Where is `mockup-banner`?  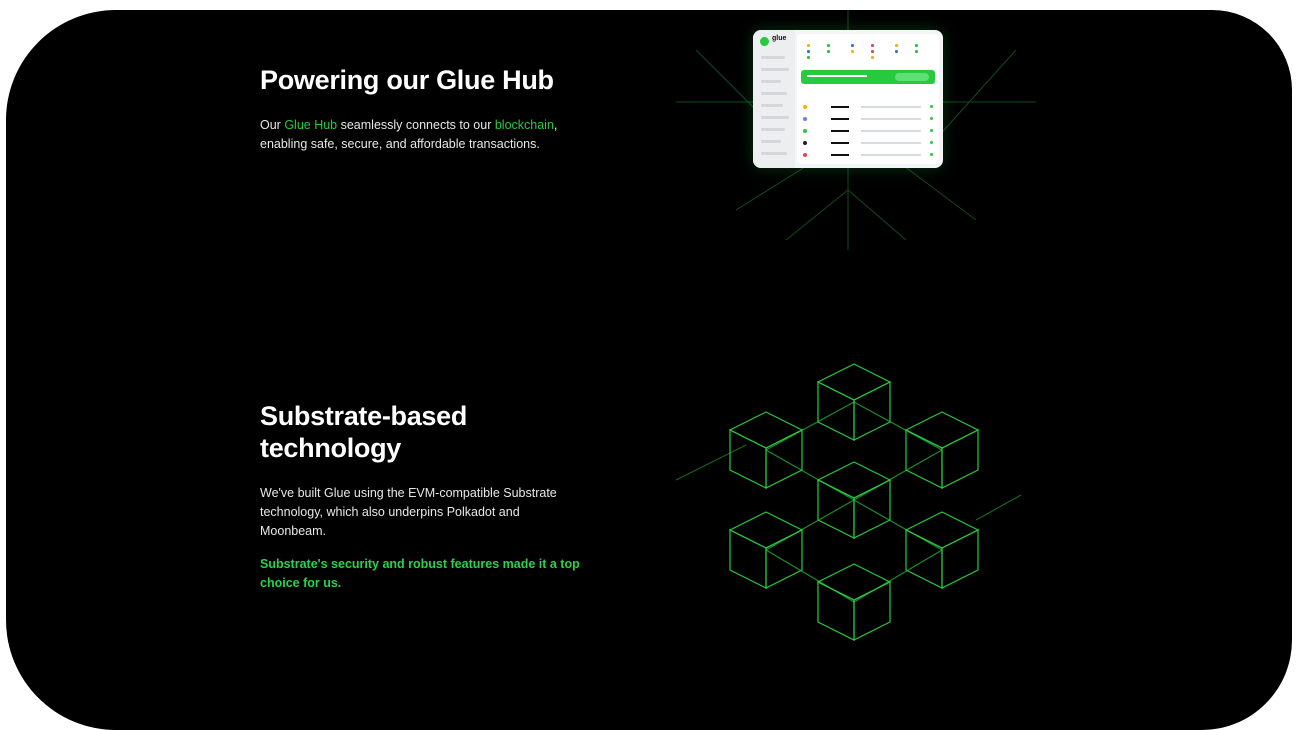 mockup-banner is located at coordinates (868, 77).